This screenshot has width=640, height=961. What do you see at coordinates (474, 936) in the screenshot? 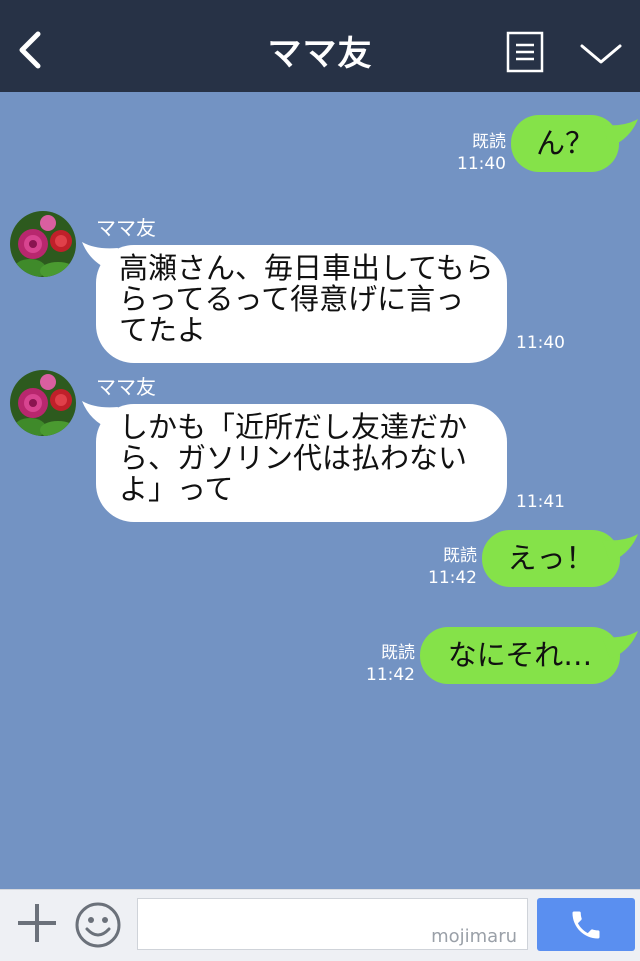
I see `watermark-text: mojimaru` at bounding box center [474, 936].